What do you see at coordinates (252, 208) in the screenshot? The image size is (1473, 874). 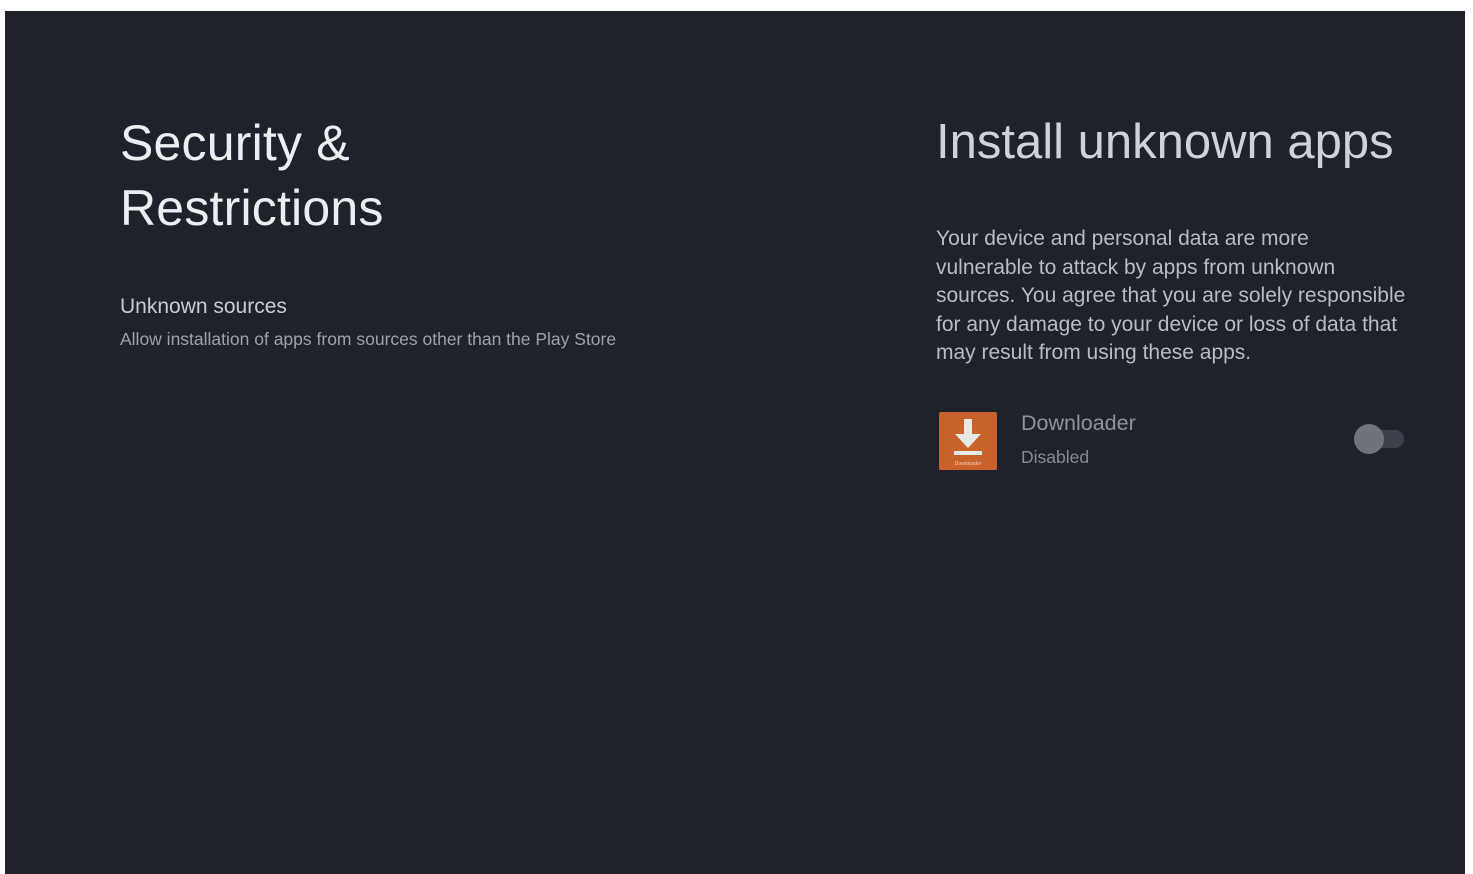 I see `page-title-line-2: Restrictions` at bounding box center [252, 208].